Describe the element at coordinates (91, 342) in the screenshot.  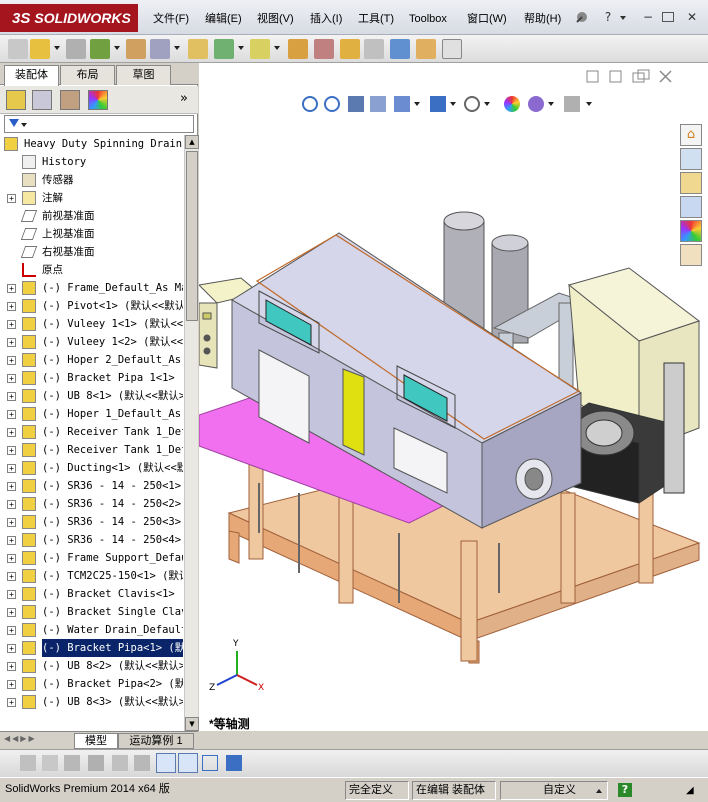
I see `tree-item: + (-) Vuleey 1<2> (默认<<默认>_显示状态 1>)` at that location.